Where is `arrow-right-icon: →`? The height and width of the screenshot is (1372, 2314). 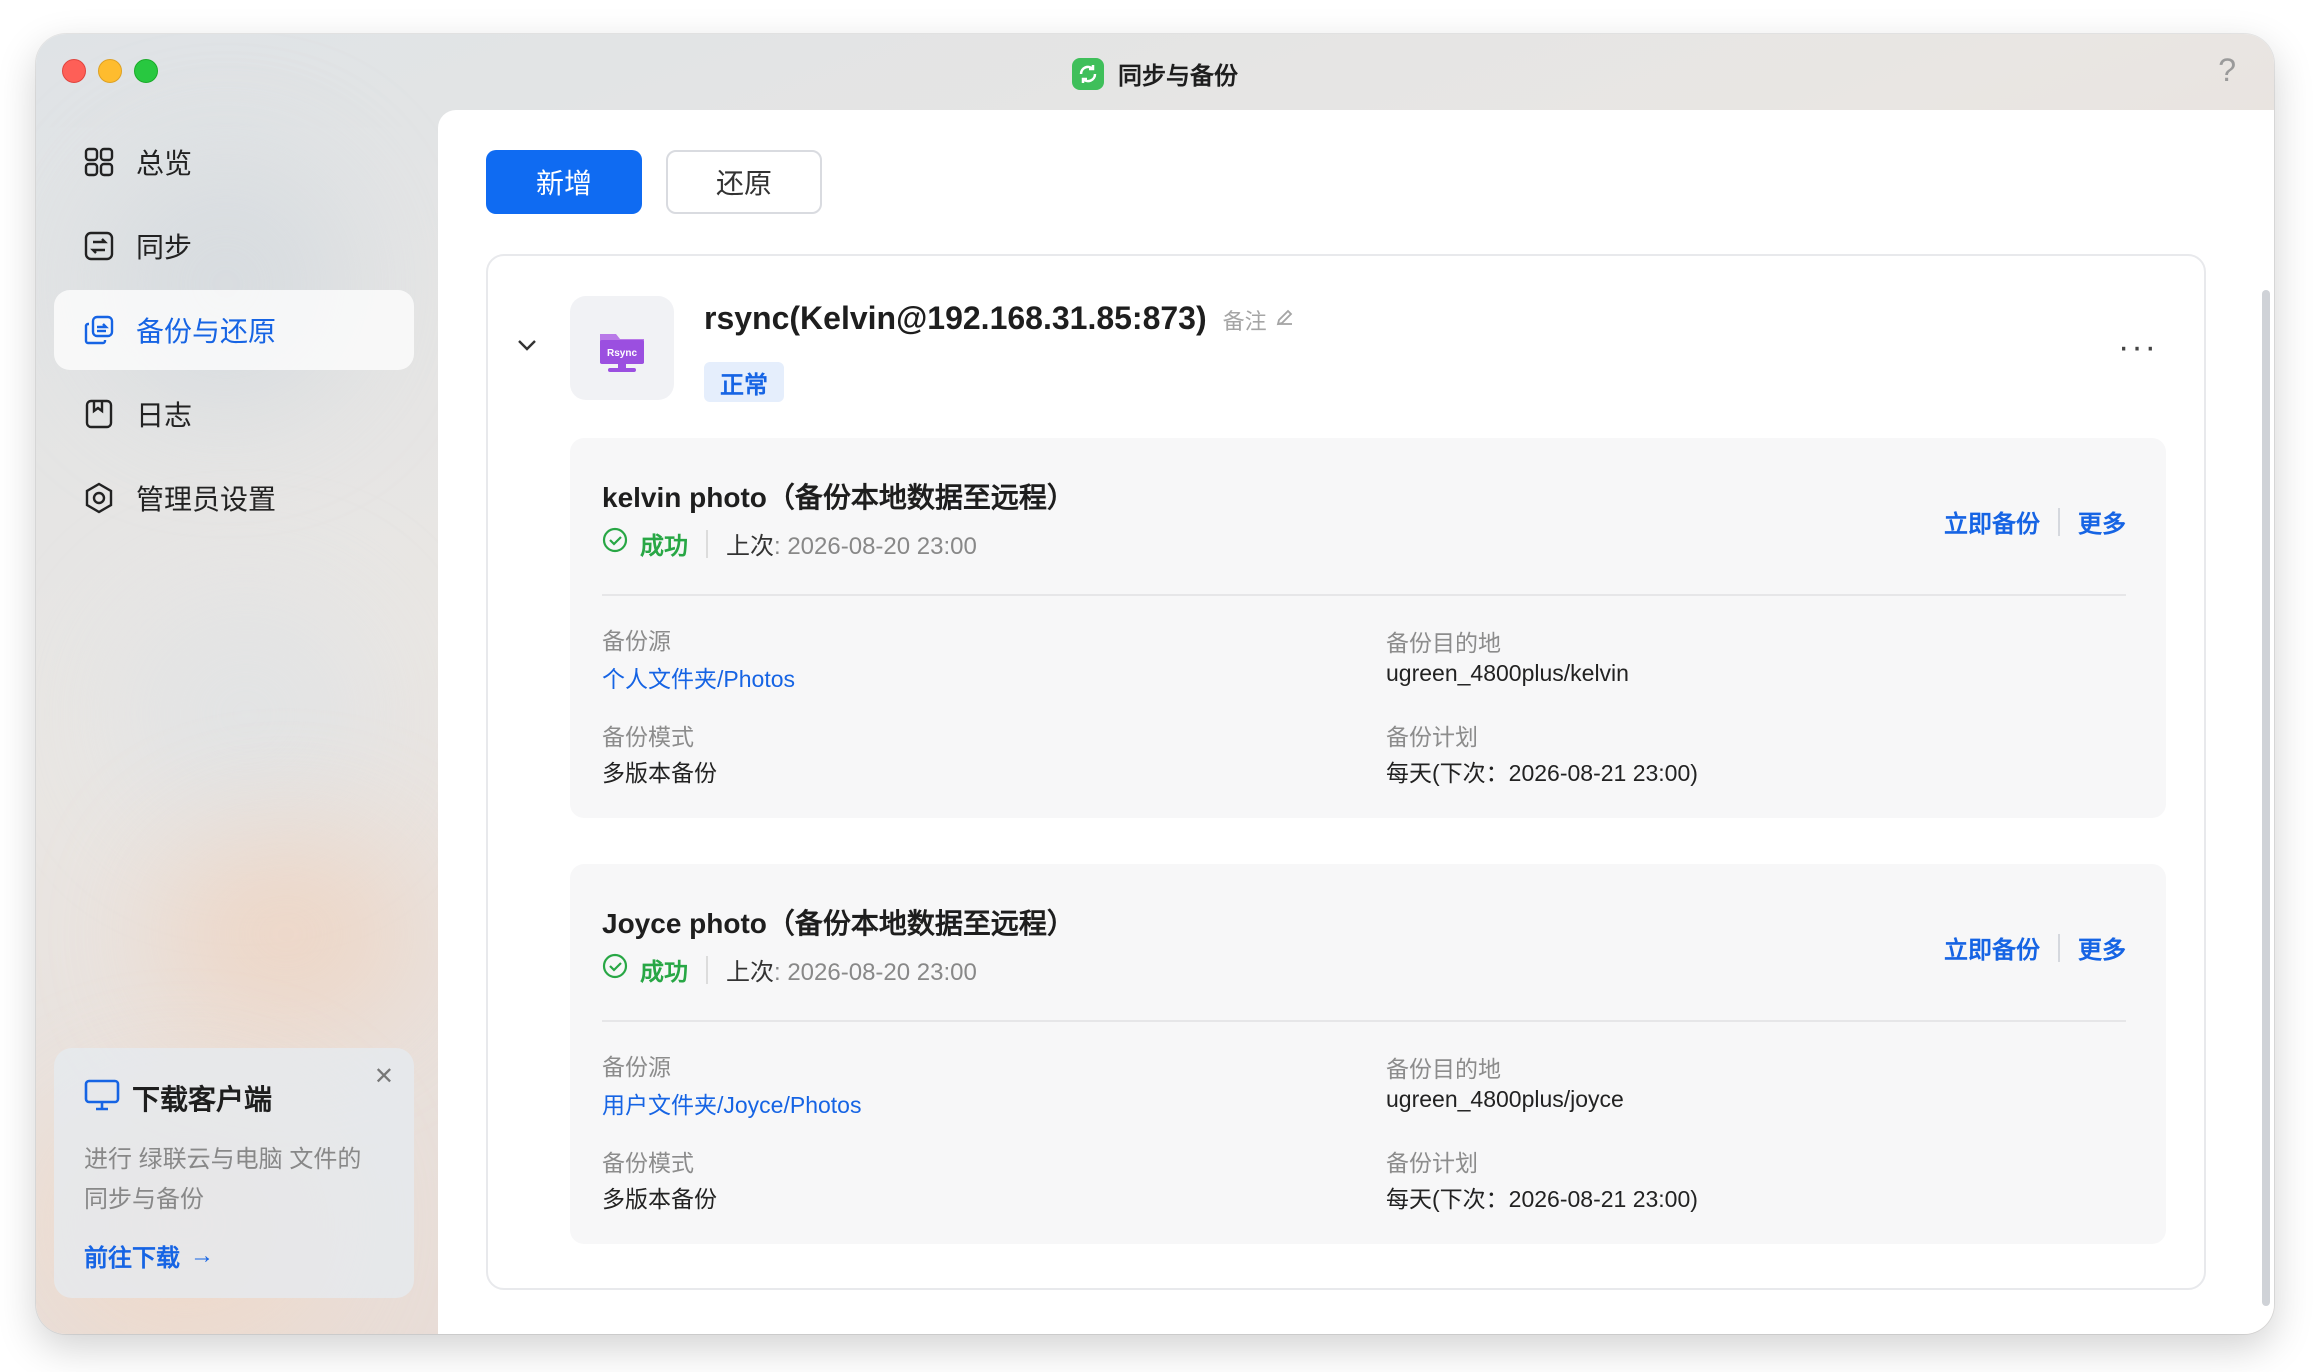 arrow-right-icon: → is located at coordinates (202, 1255).